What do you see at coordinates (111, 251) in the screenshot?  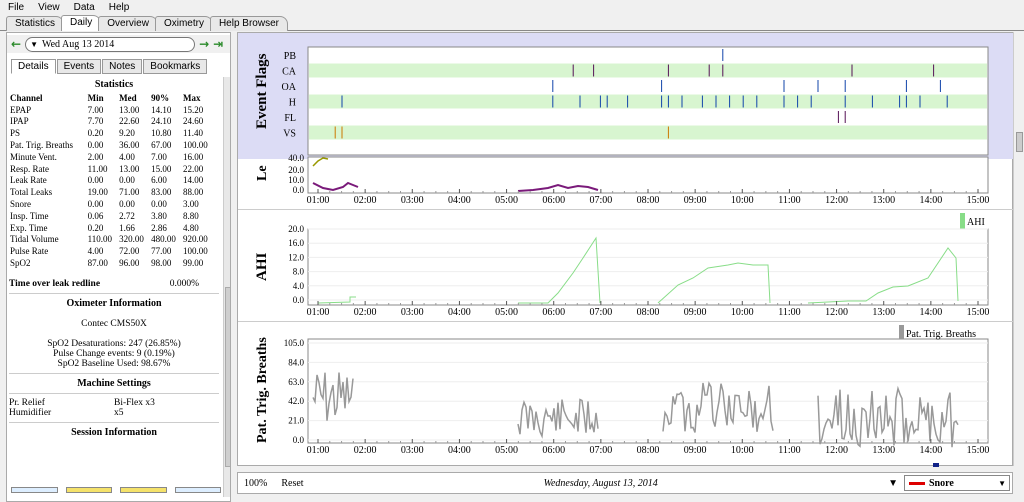 I see `statistics-row: Pulse Rate 4.00 72.00 77.00 100.00` at bounding box center [111, 251].